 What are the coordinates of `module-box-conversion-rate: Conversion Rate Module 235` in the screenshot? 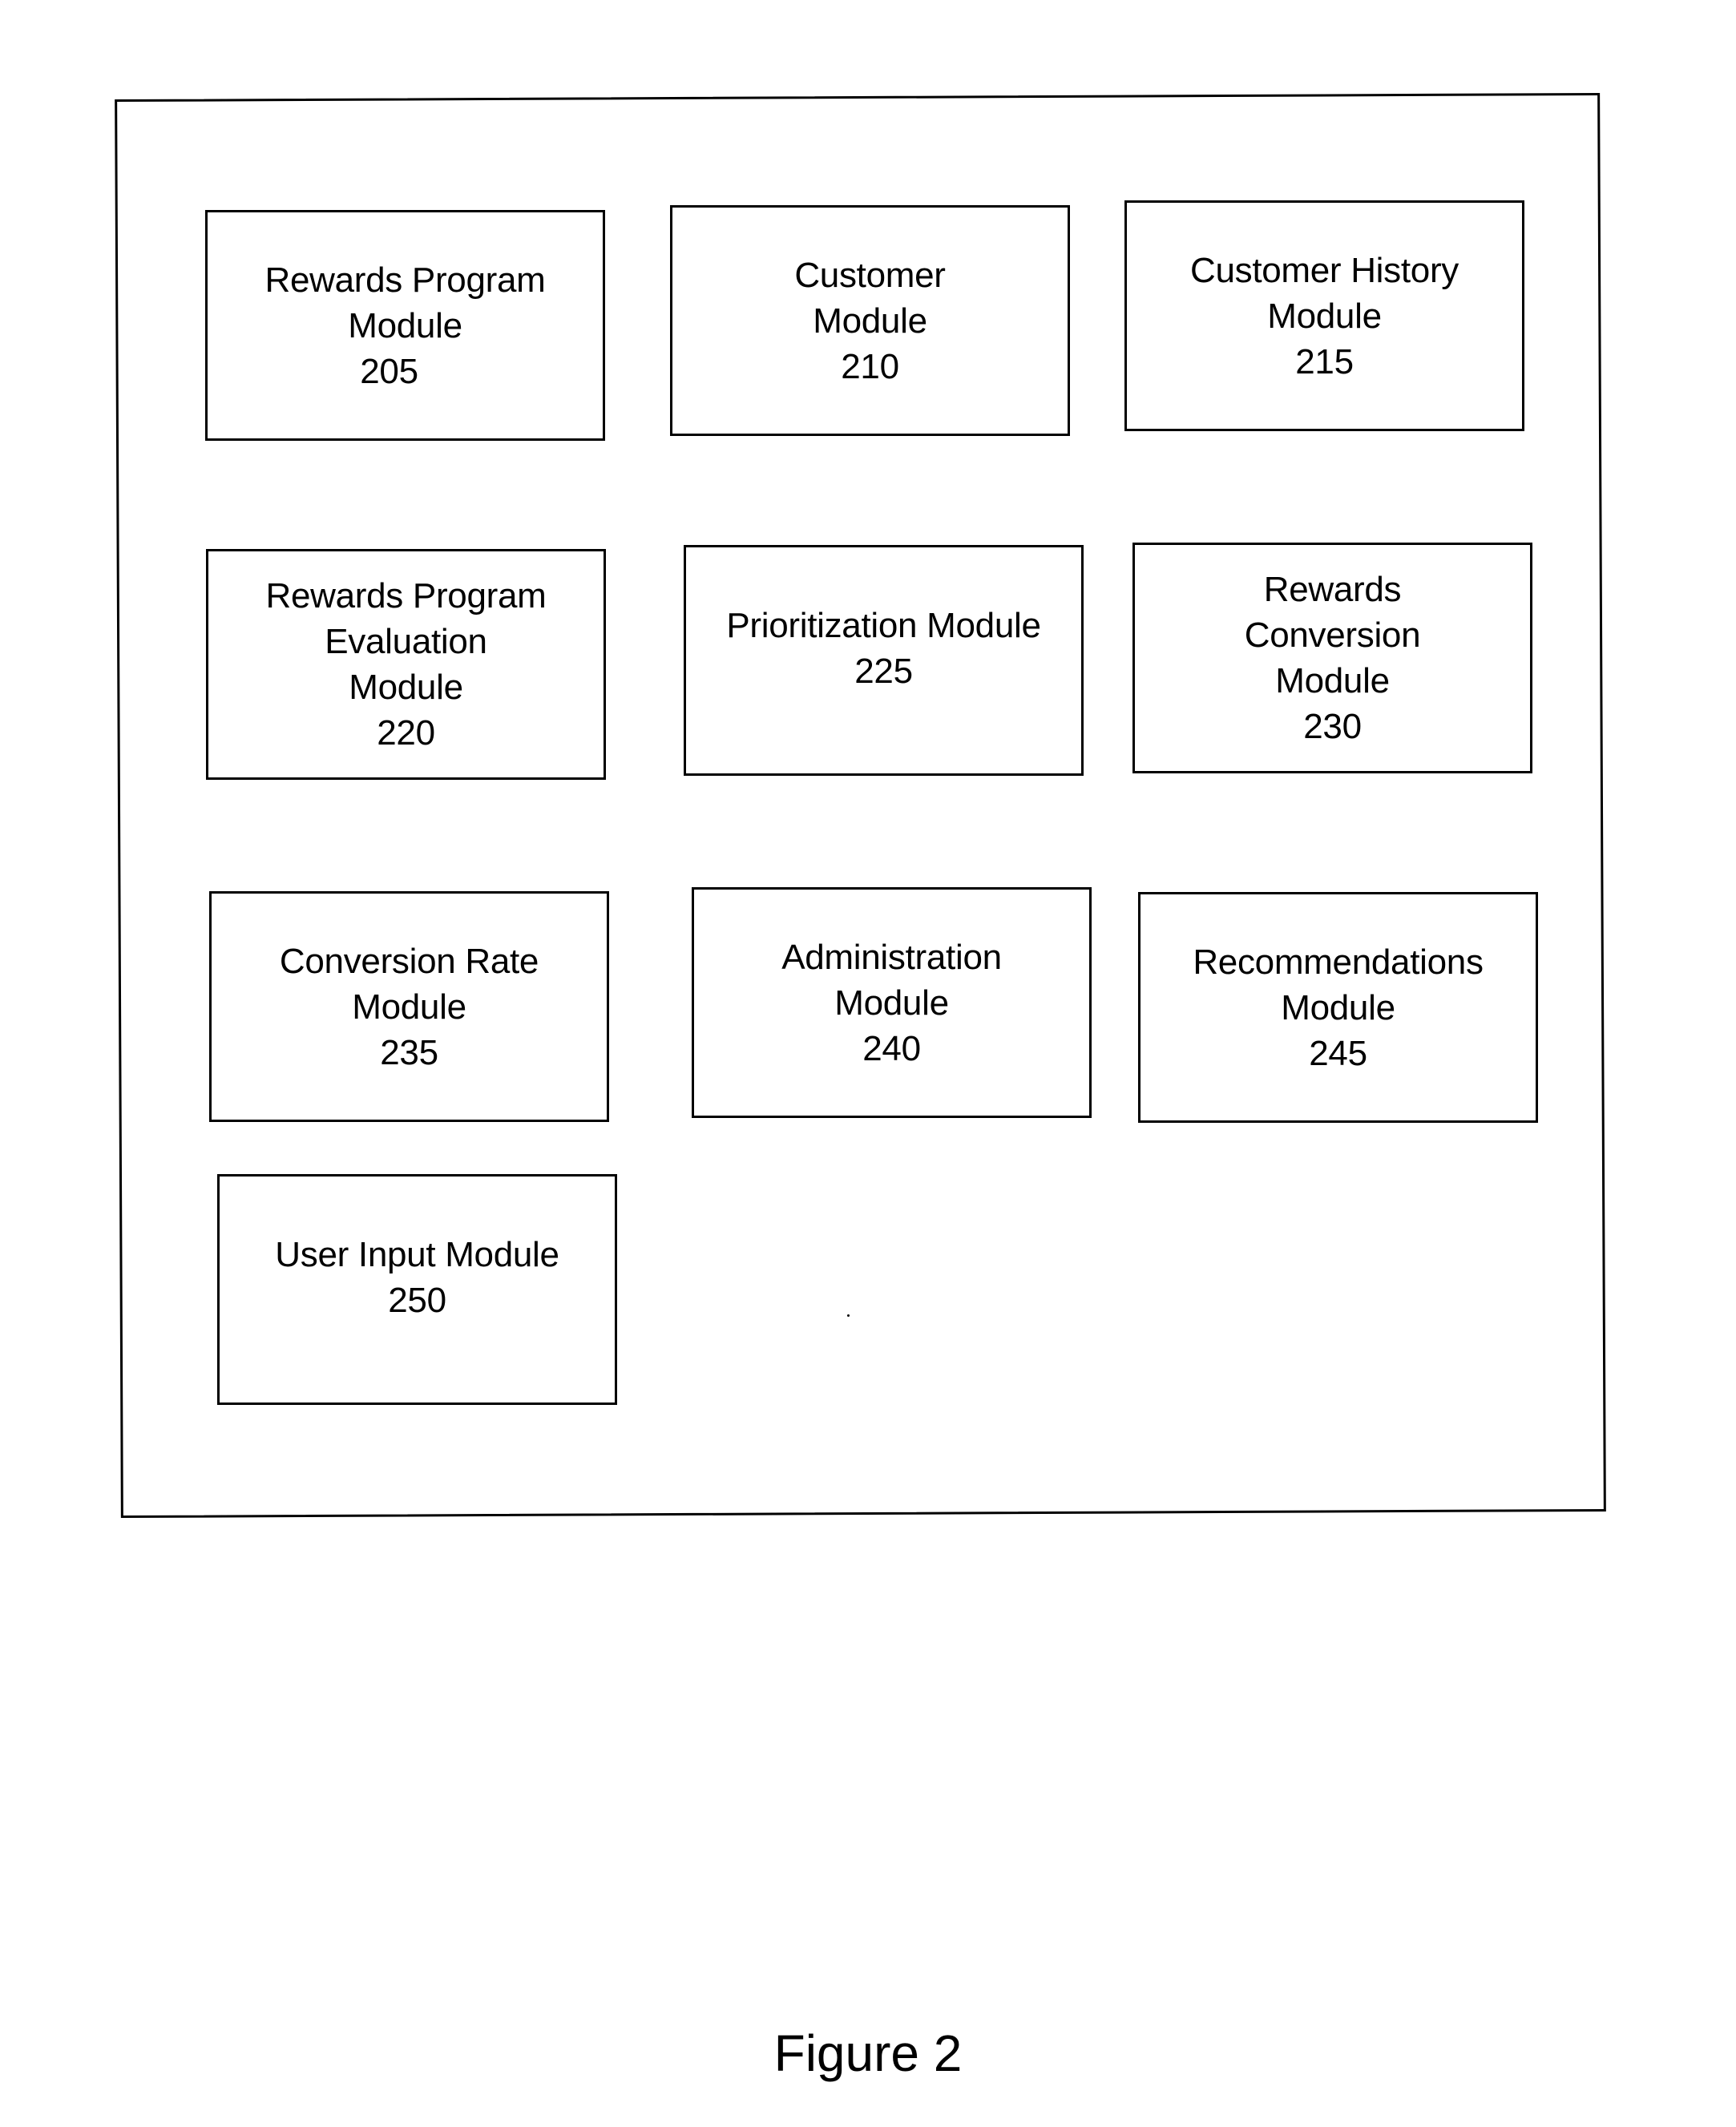 It's located at (409, 1007).